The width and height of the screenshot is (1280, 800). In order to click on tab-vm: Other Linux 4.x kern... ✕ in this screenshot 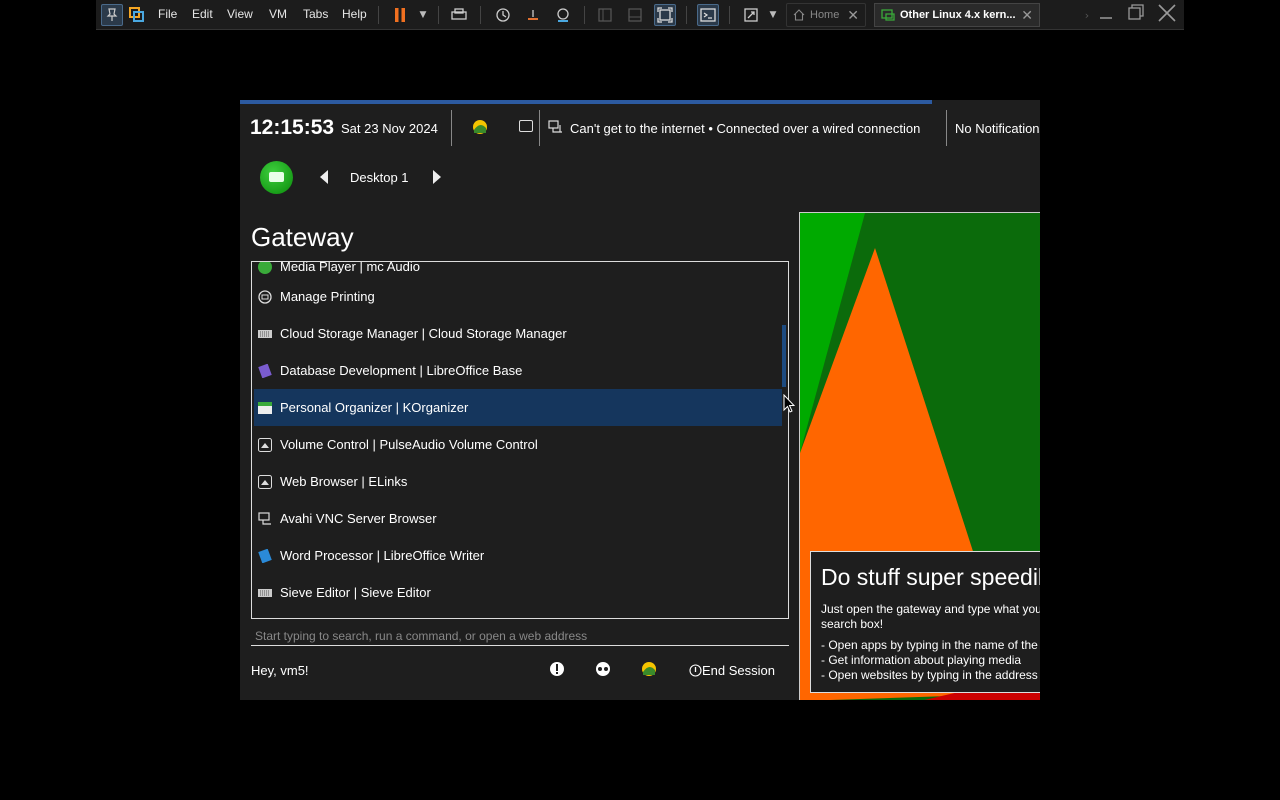, I will do `click(957, 15)`.